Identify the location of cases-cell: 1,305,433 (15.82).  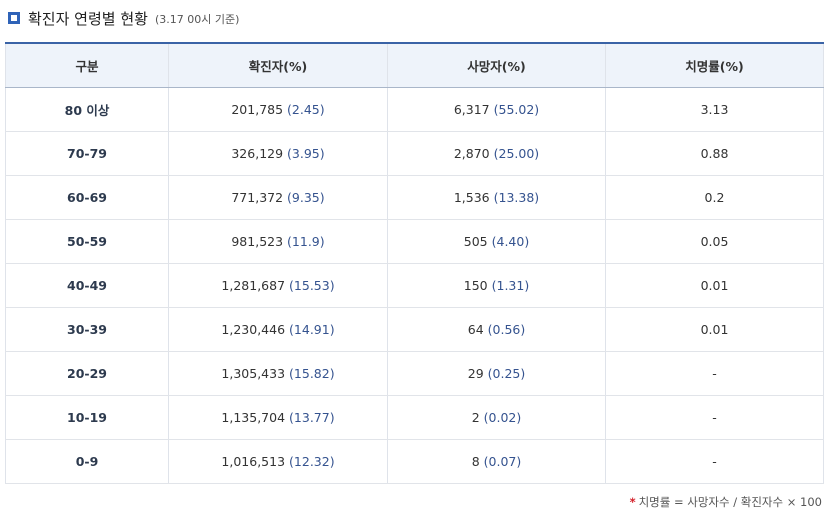
(278, 373).